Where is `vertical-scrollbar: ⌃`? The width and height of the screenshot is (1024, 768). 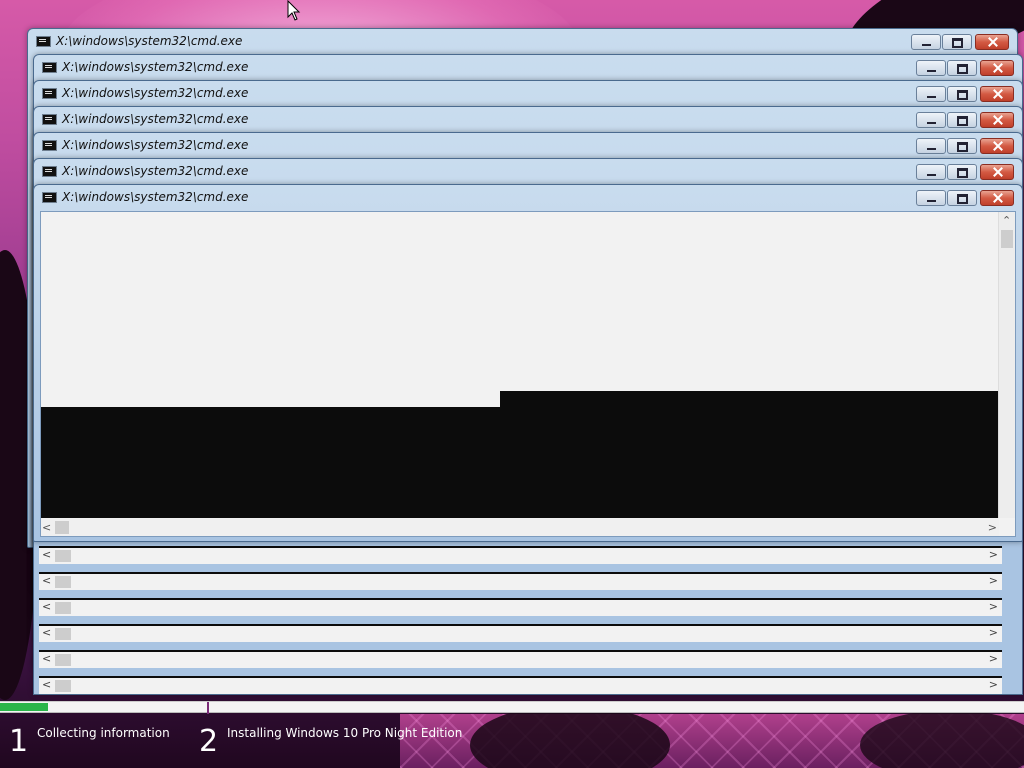
vertical-scrollbar: ⌃ is located at coordinates (1006, 365).